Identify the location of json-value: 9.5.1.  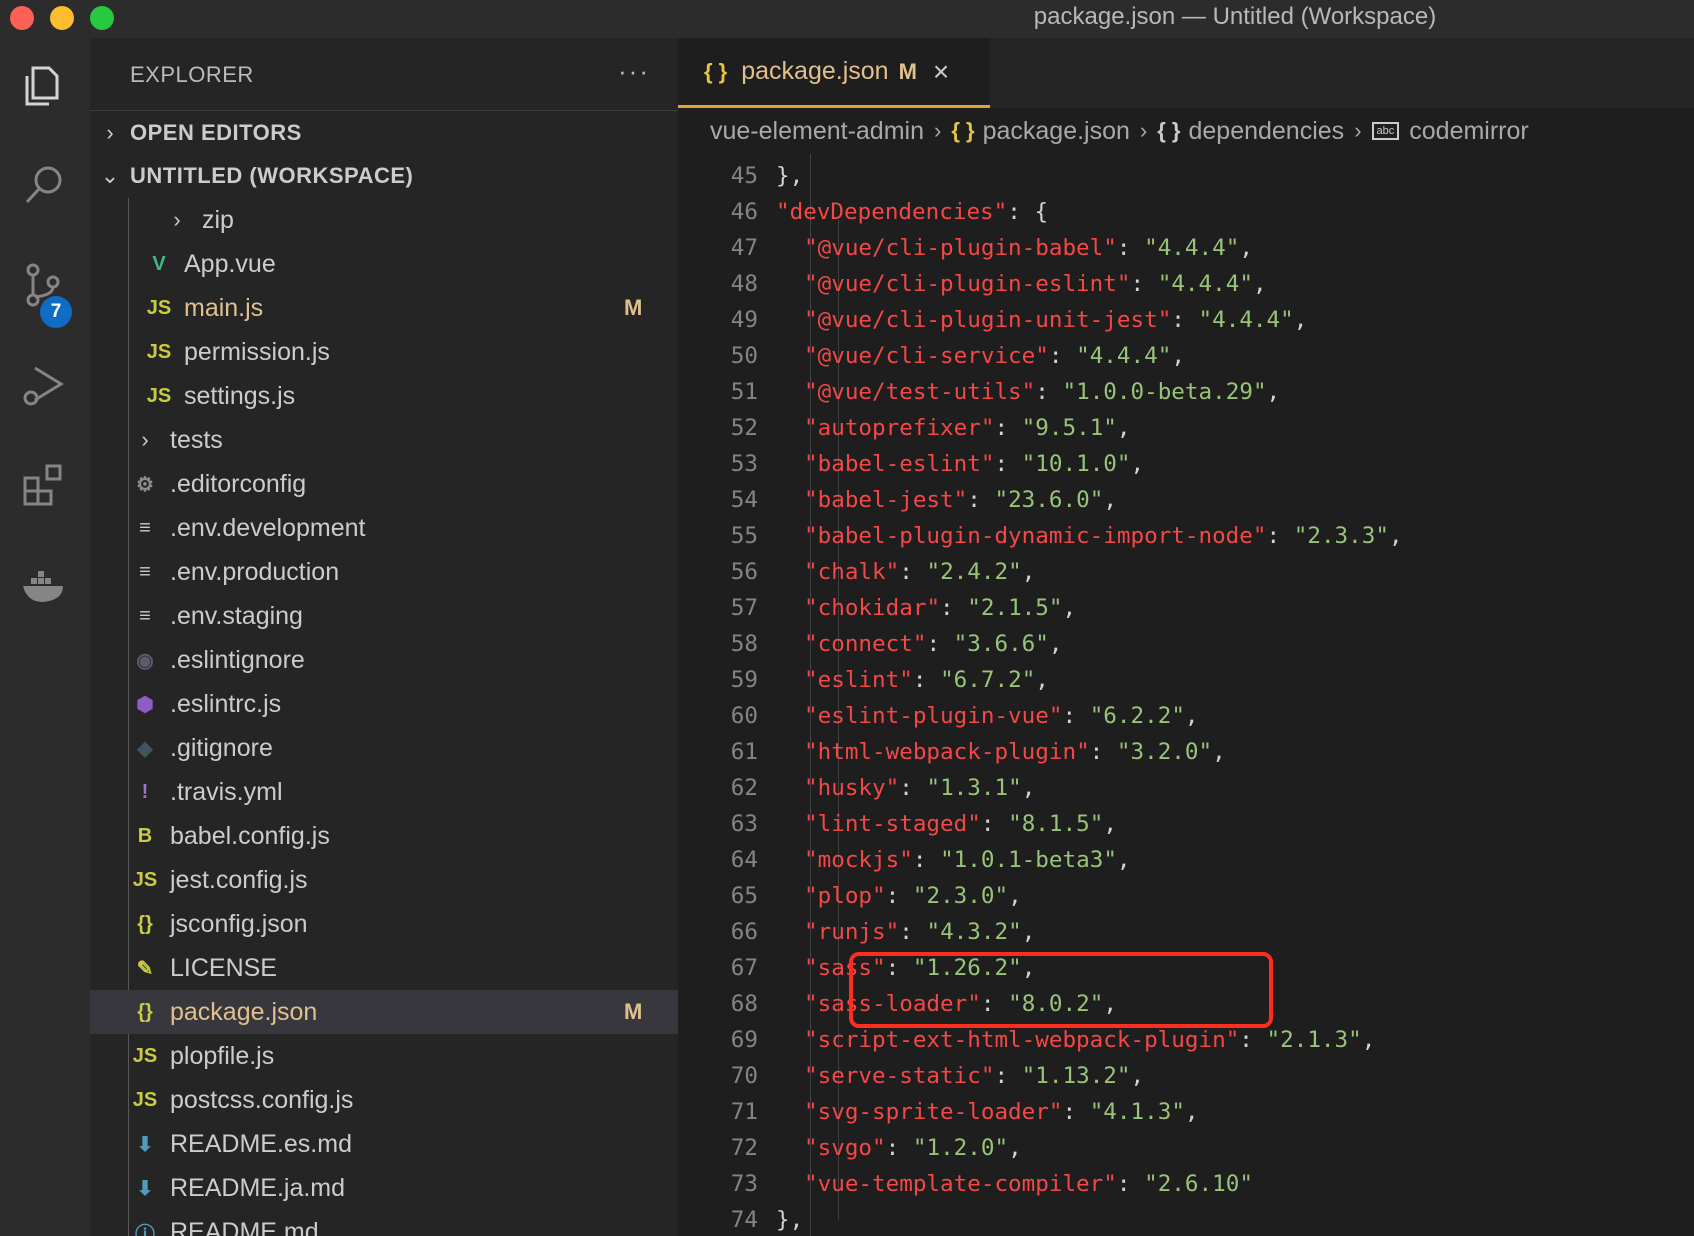
(1069, 428).